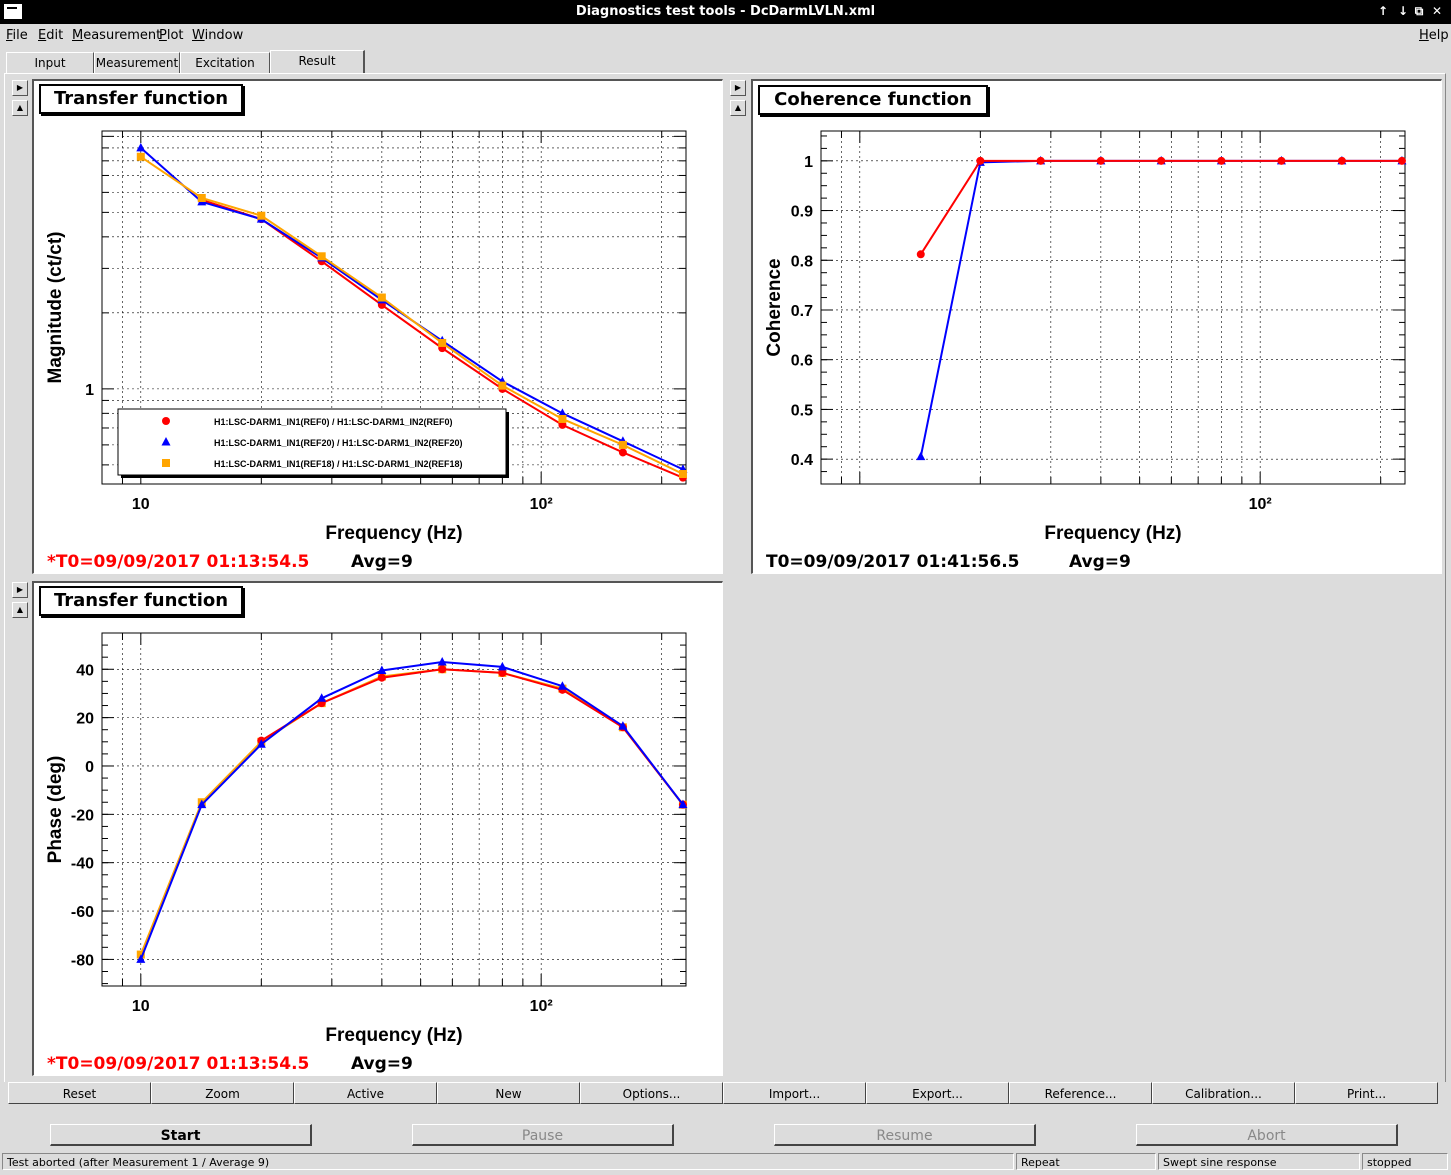 Image resolution: width=1451 pixels, height=1175 pixels. Describe the element at coordinates (116, 35) in the screenshot. I see `menu-measurement: Measurement` at that location.